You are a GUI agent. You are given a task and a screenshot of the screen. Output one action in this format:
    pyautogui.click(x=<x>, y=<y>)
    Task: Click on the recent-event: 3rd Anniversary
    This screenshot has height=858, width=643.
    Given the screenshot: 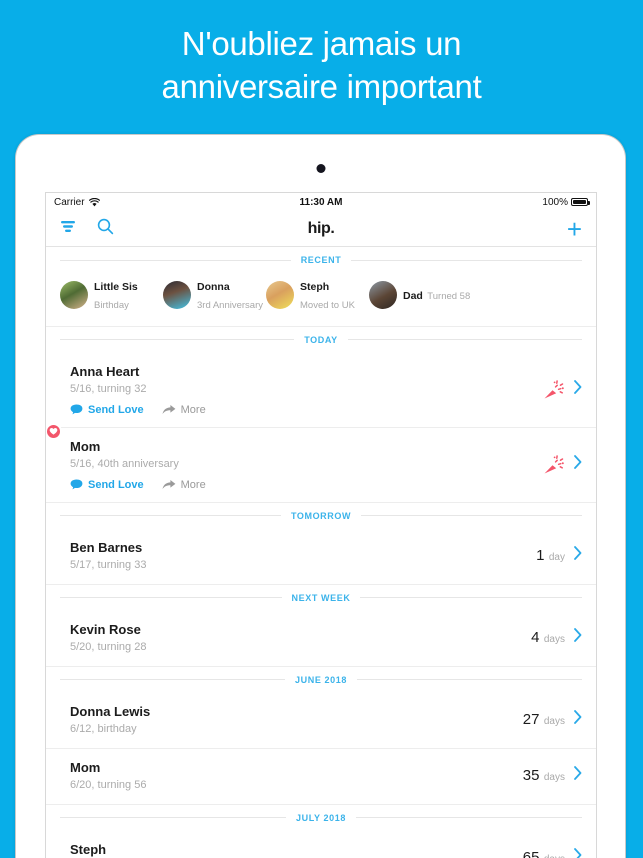 What is the action you would take?
    pyautogui.click(x=230, y=306)
    